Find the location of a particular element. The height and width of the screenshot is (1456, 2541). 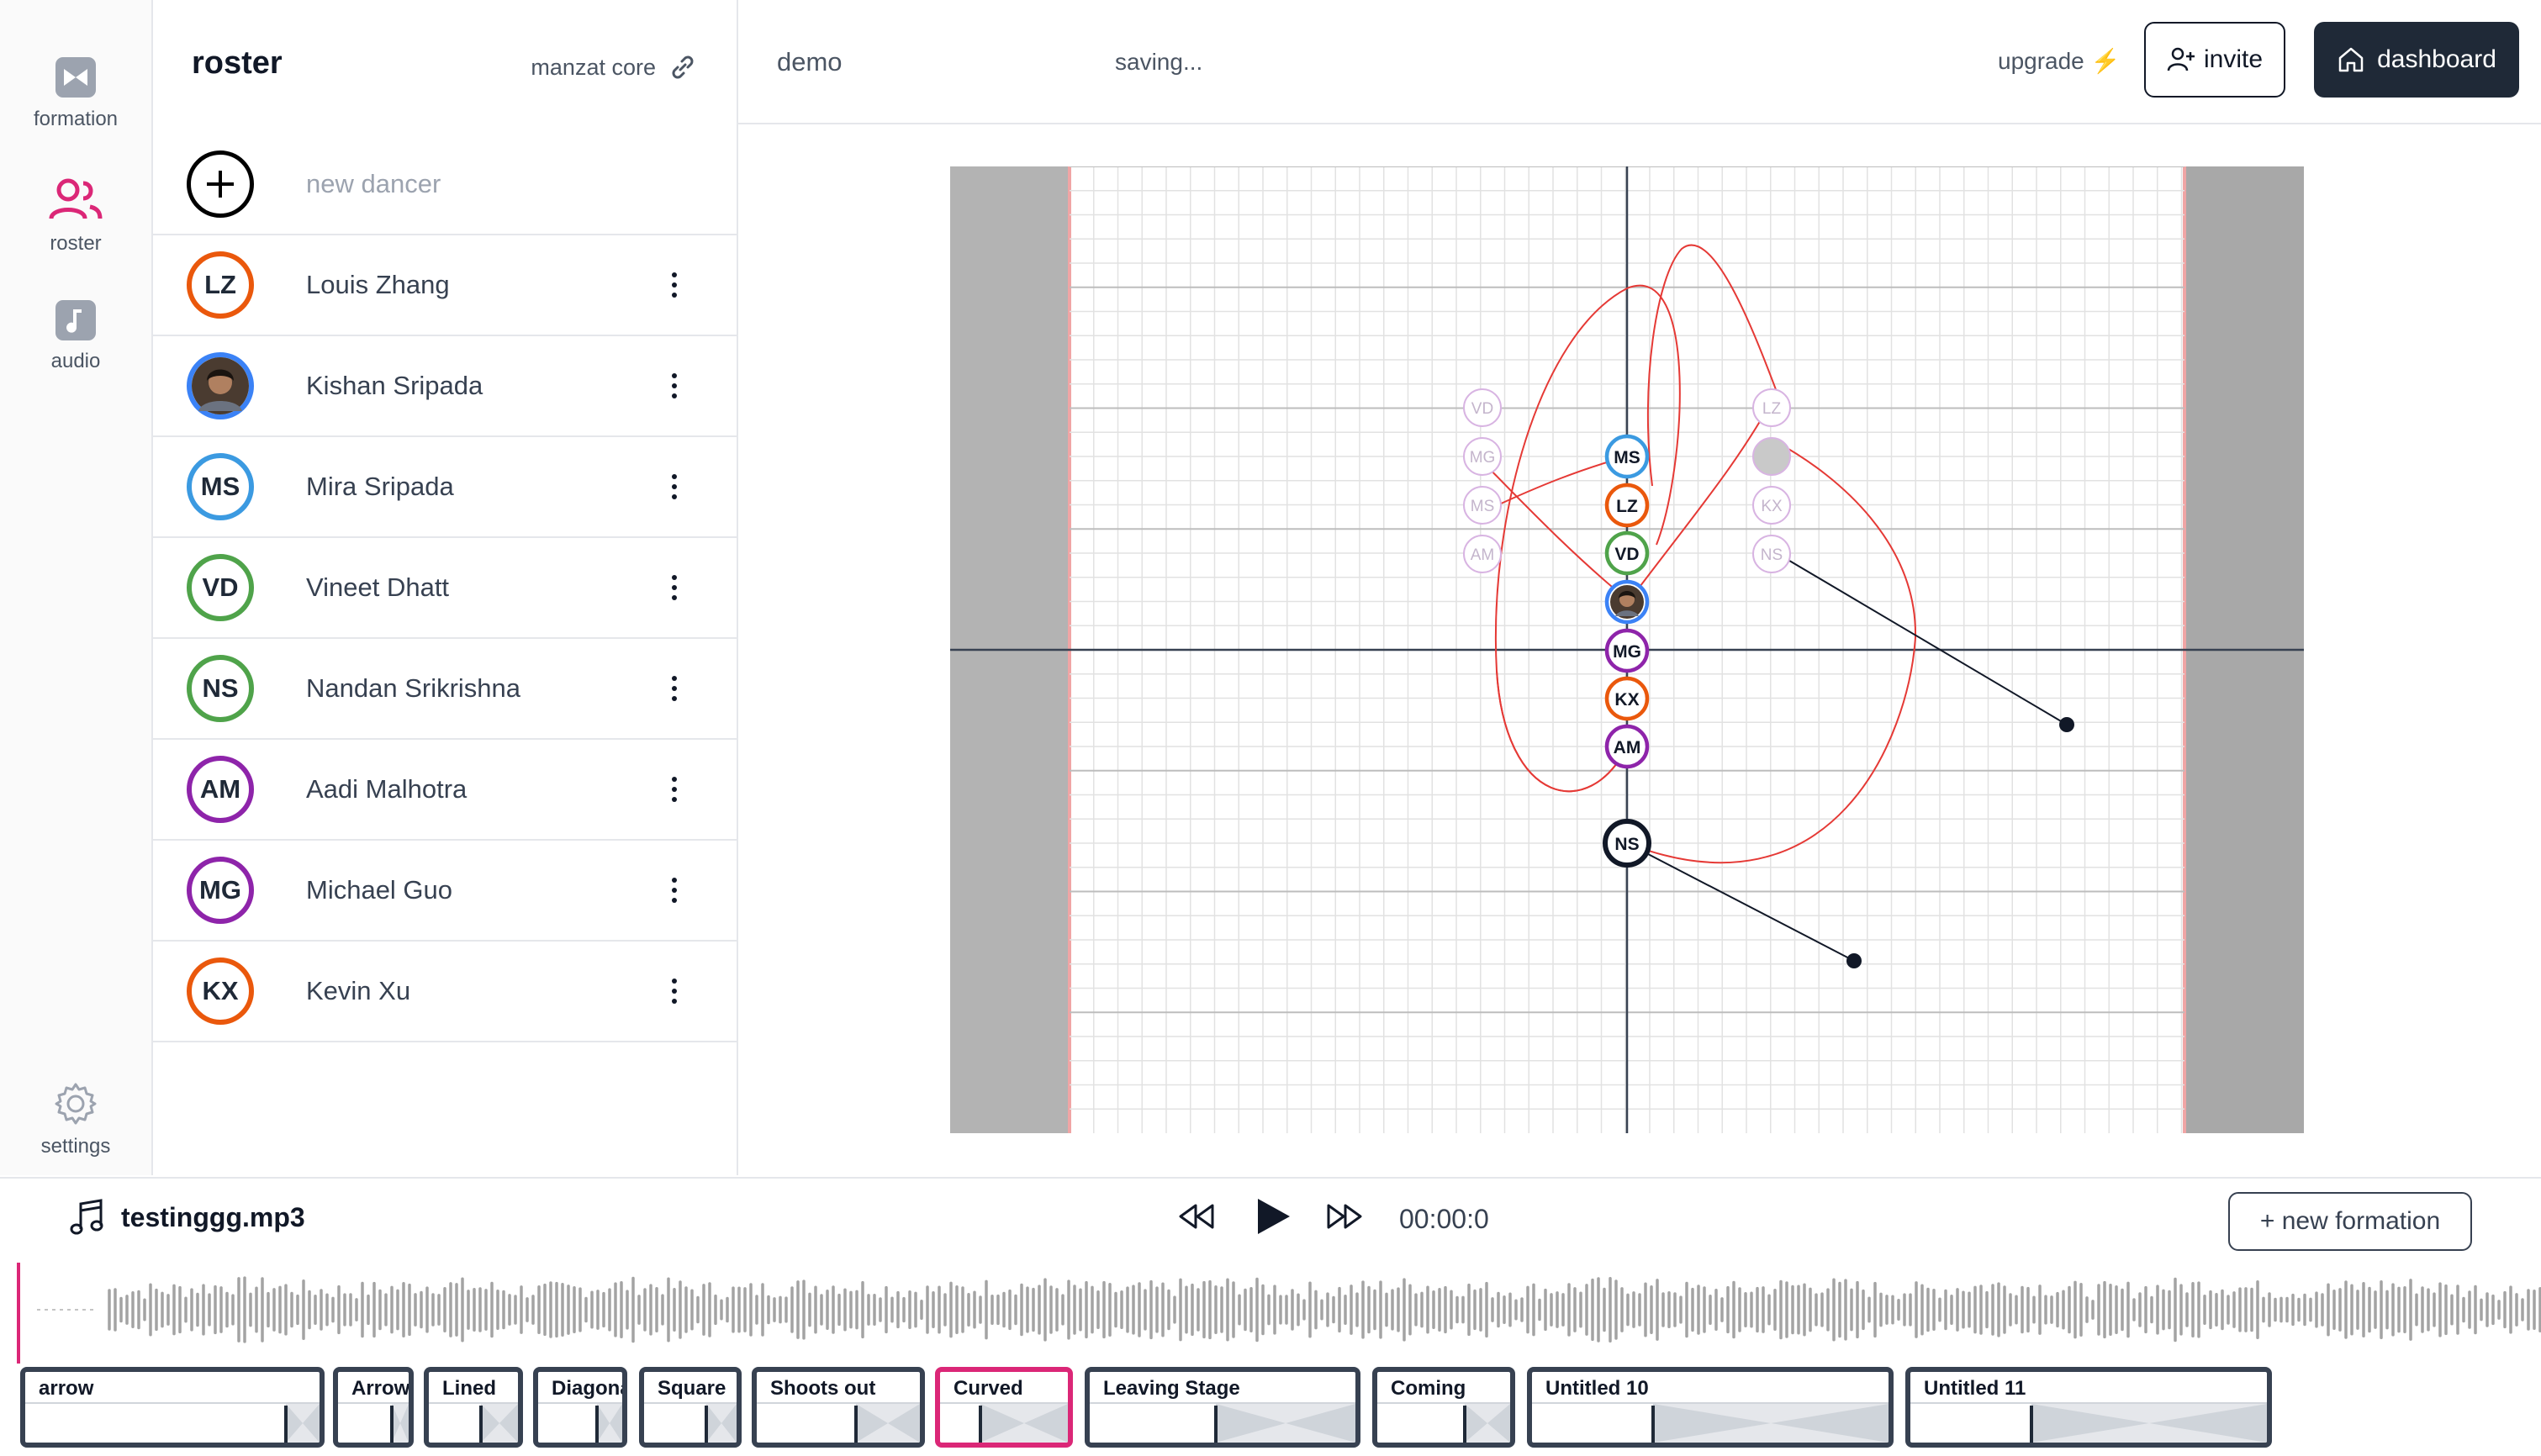

nav-formation-label: formation is located at coordinates (76, 119).